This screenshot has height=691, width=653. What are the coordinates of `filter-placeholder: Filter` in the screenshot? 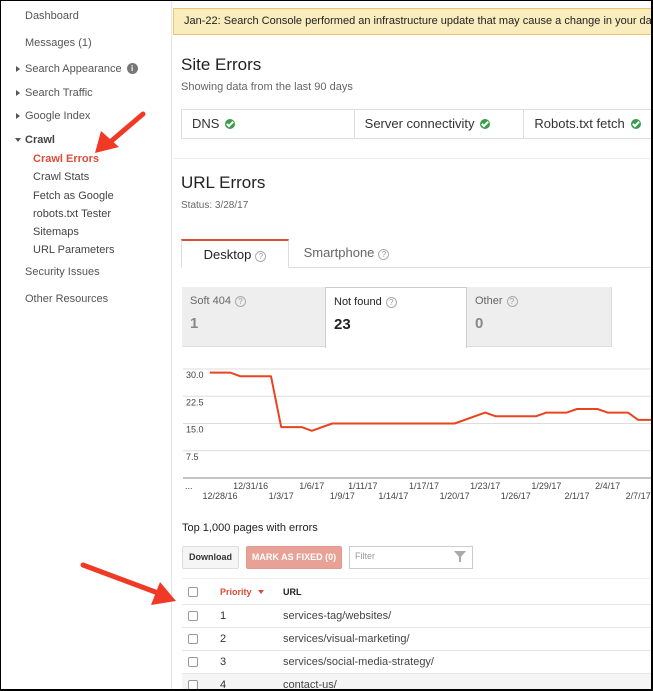 It's located at (365, 556).